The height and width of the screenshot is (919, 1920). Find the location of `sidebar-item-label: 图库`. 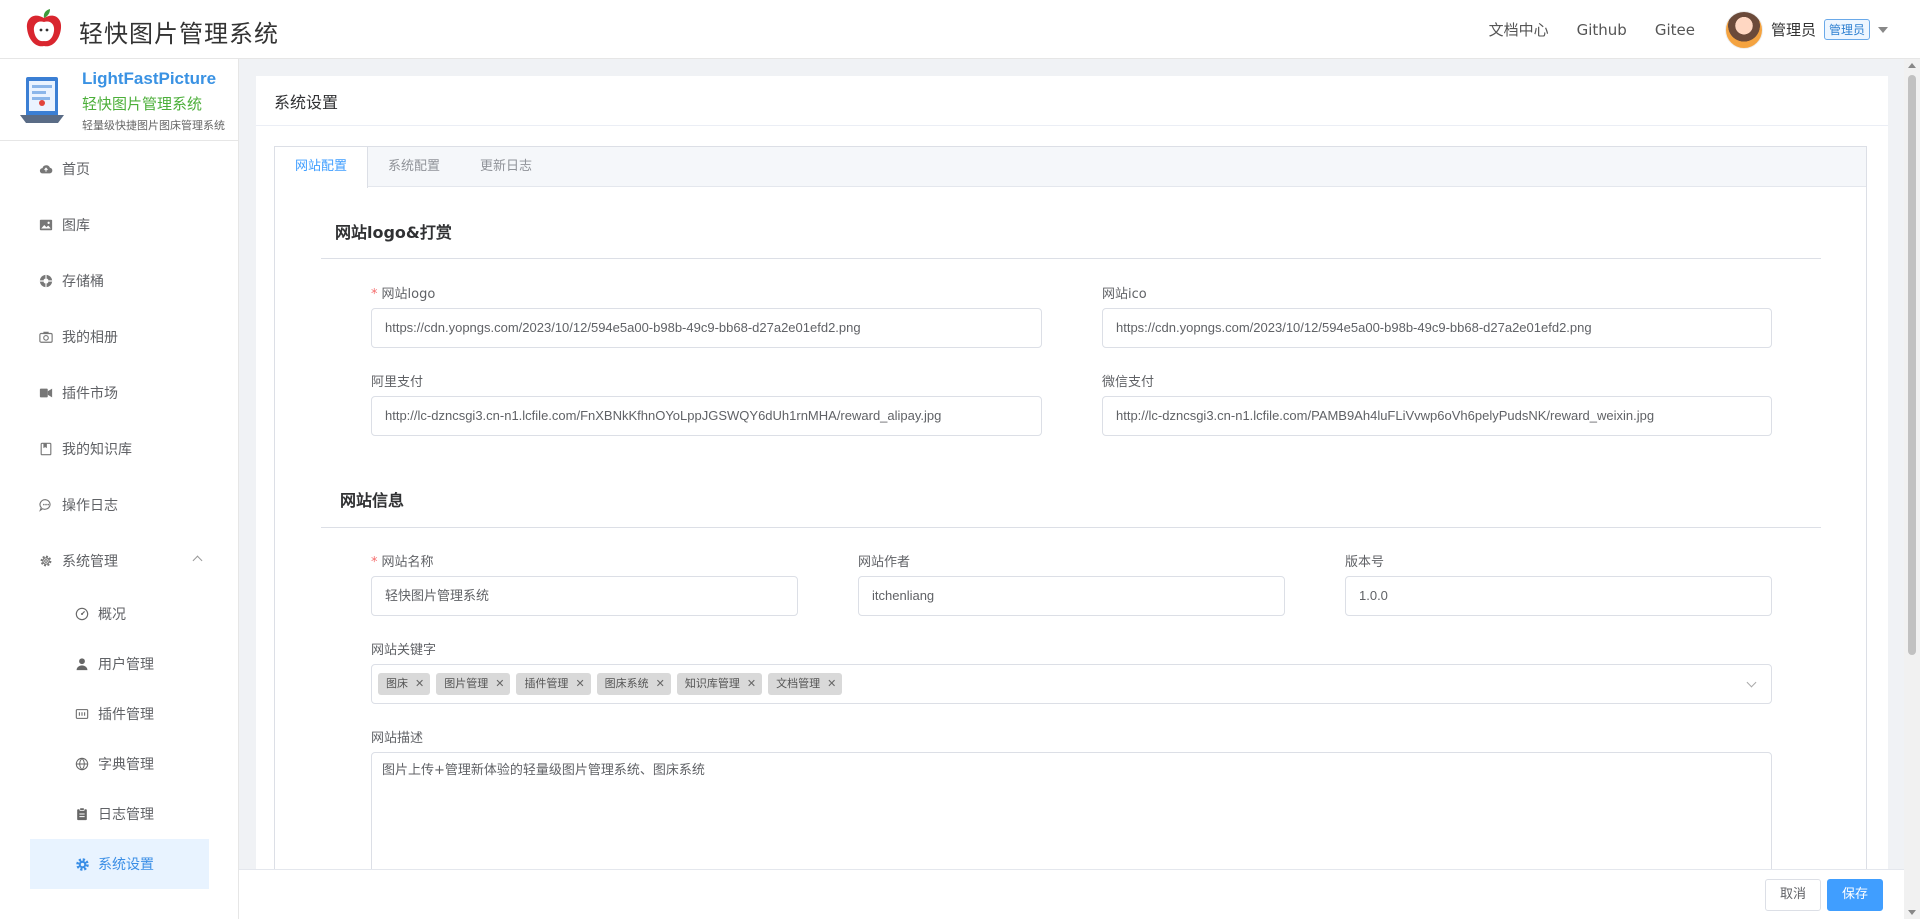

sidebar-item-label: 图库 is located at coordinates (76, 226).